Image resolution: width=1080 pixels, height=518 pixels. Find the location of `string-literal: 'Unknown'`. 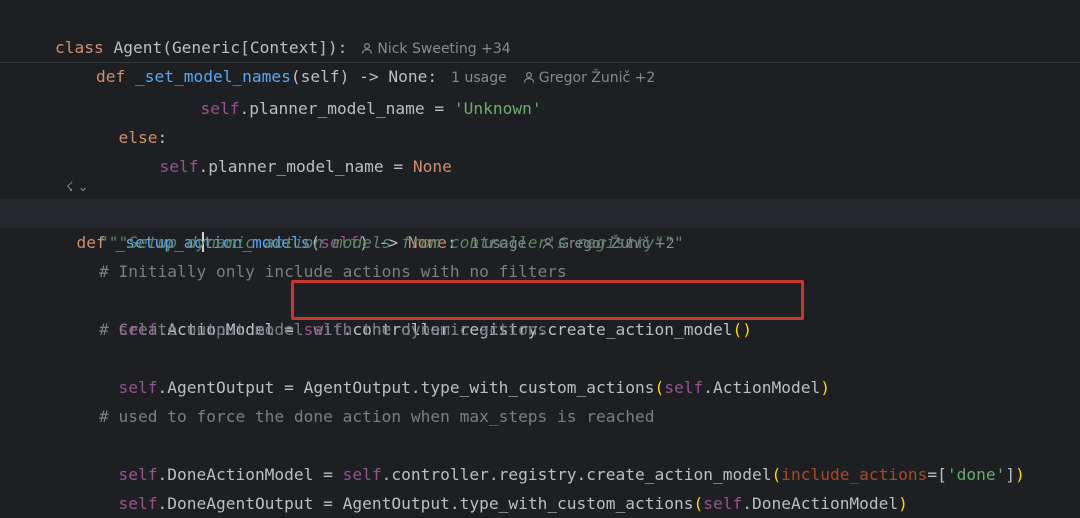

string-literal: 'Unknown' is located at coordinates (497, 108).